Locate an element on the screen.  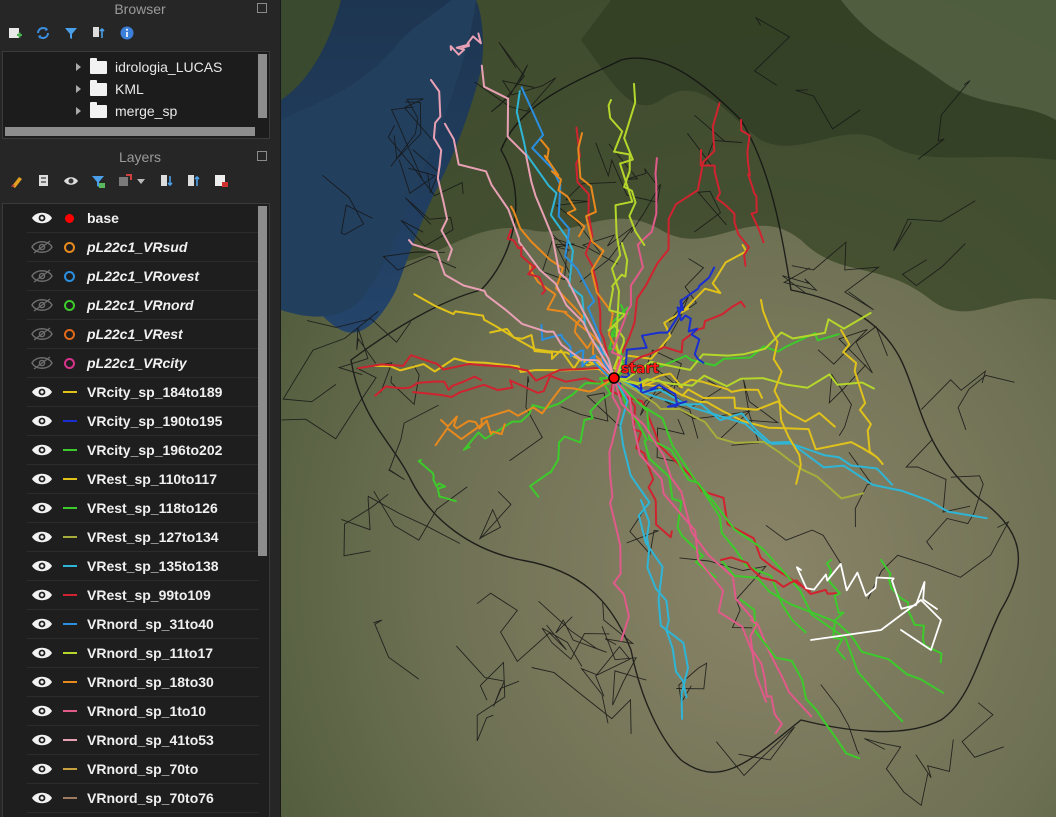
layer-name: VRnord_sp_41to53 is located at coordinates (150, 740).